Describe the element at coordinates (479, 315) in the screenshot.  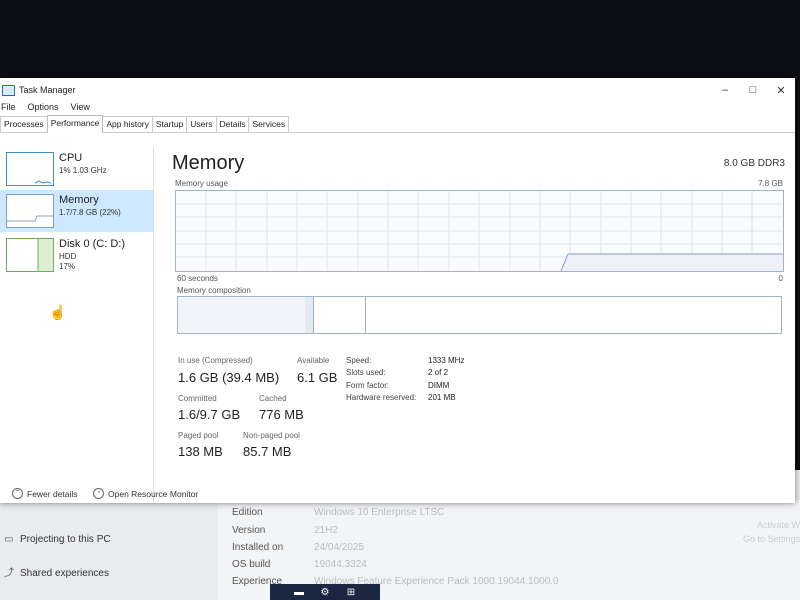
I see `memory-composition-bar` at that location.